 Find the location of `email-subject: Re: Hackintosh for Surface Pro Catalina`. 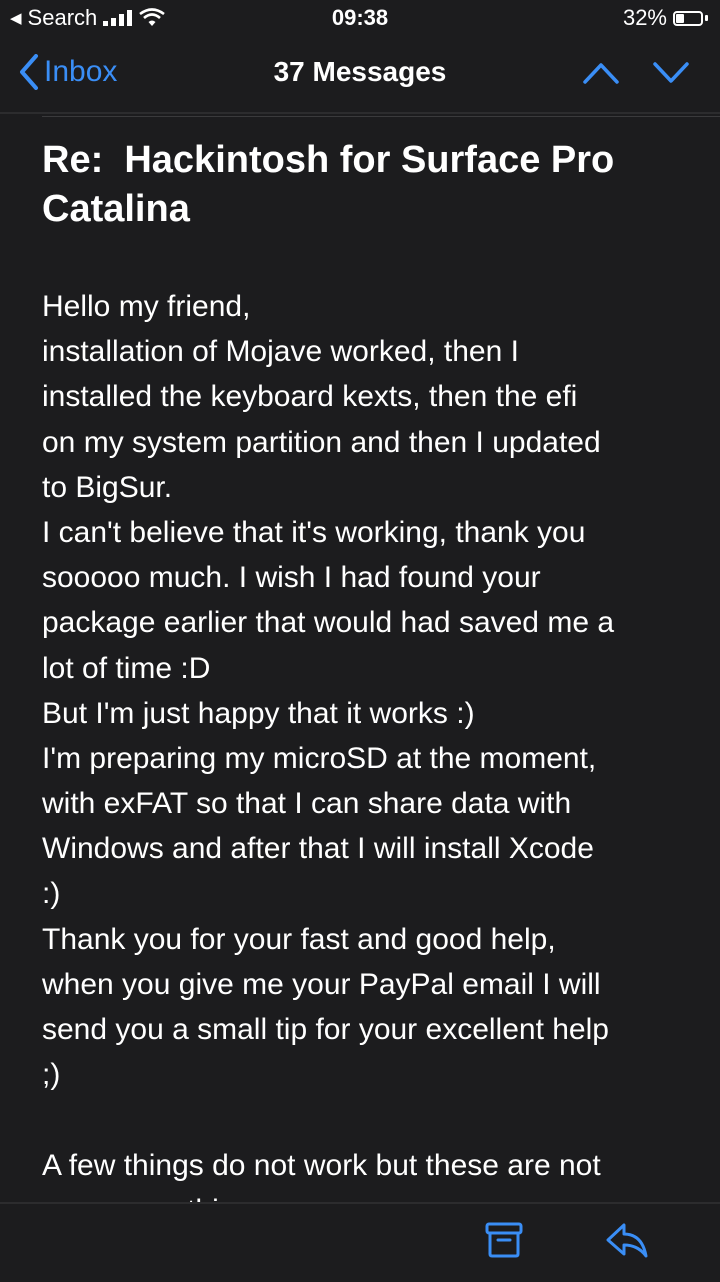

email-subject: Re: Hackintosh for Surface Pro Catalina is located at coordinates (328, 184).